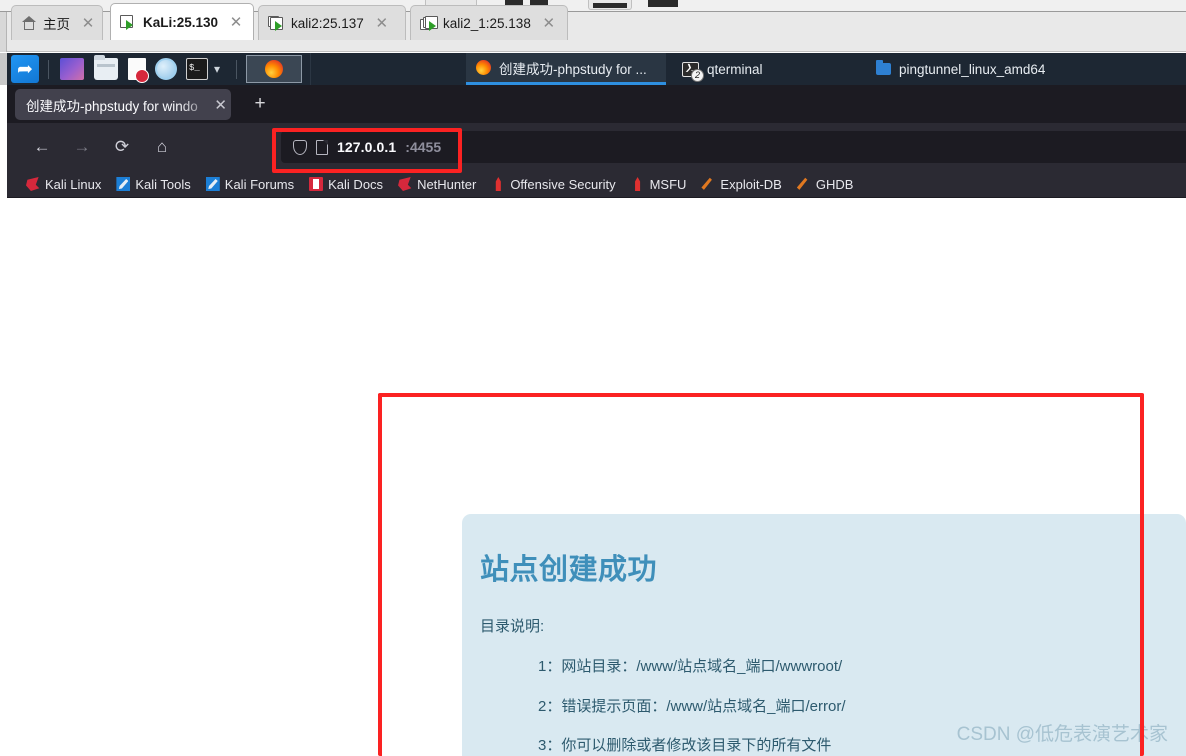  What do you see at coordinates (1062, 734) in the screenshot?
I see `csdn-watermark: CSDN @低危表演艺术家` at bounding box center [1062, 734].